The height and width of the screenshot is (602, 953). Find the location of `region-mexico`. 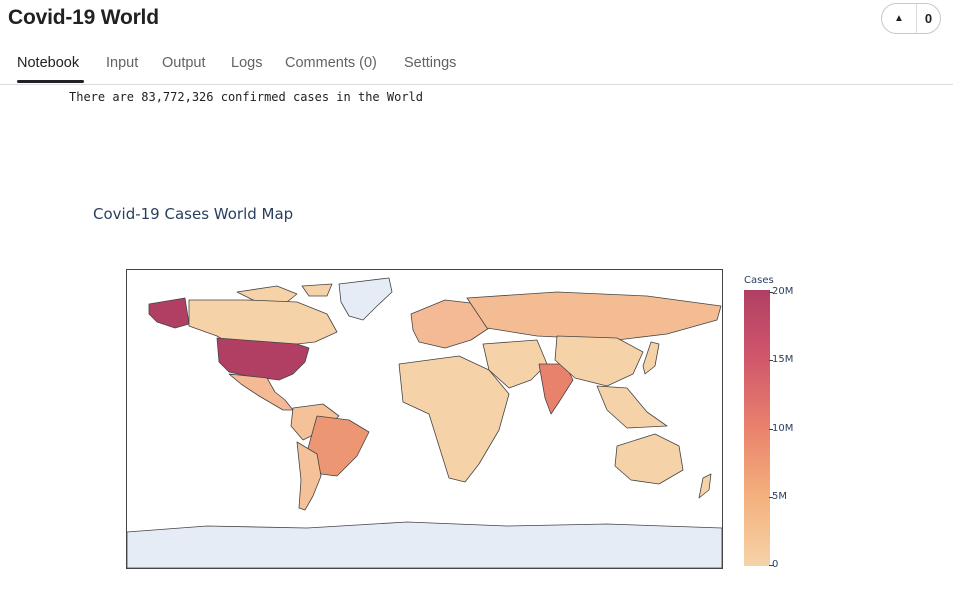

region-mexico is located at coordinates (261, 392).